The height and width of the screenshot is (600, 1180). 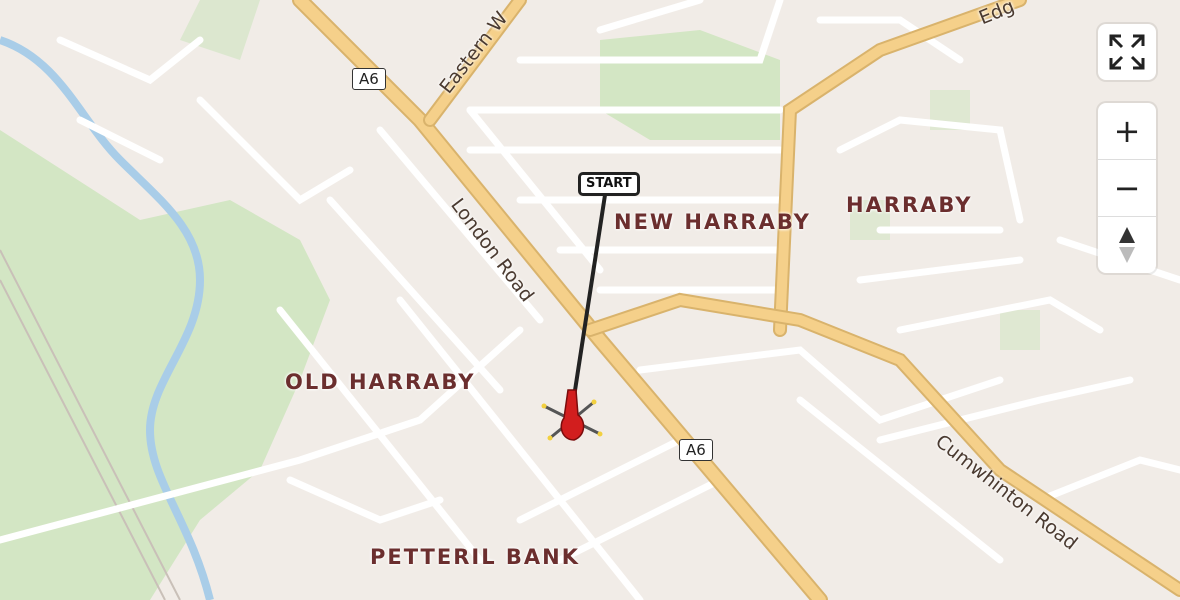 I want to click on compass-button, so click(x=1127, y=245).